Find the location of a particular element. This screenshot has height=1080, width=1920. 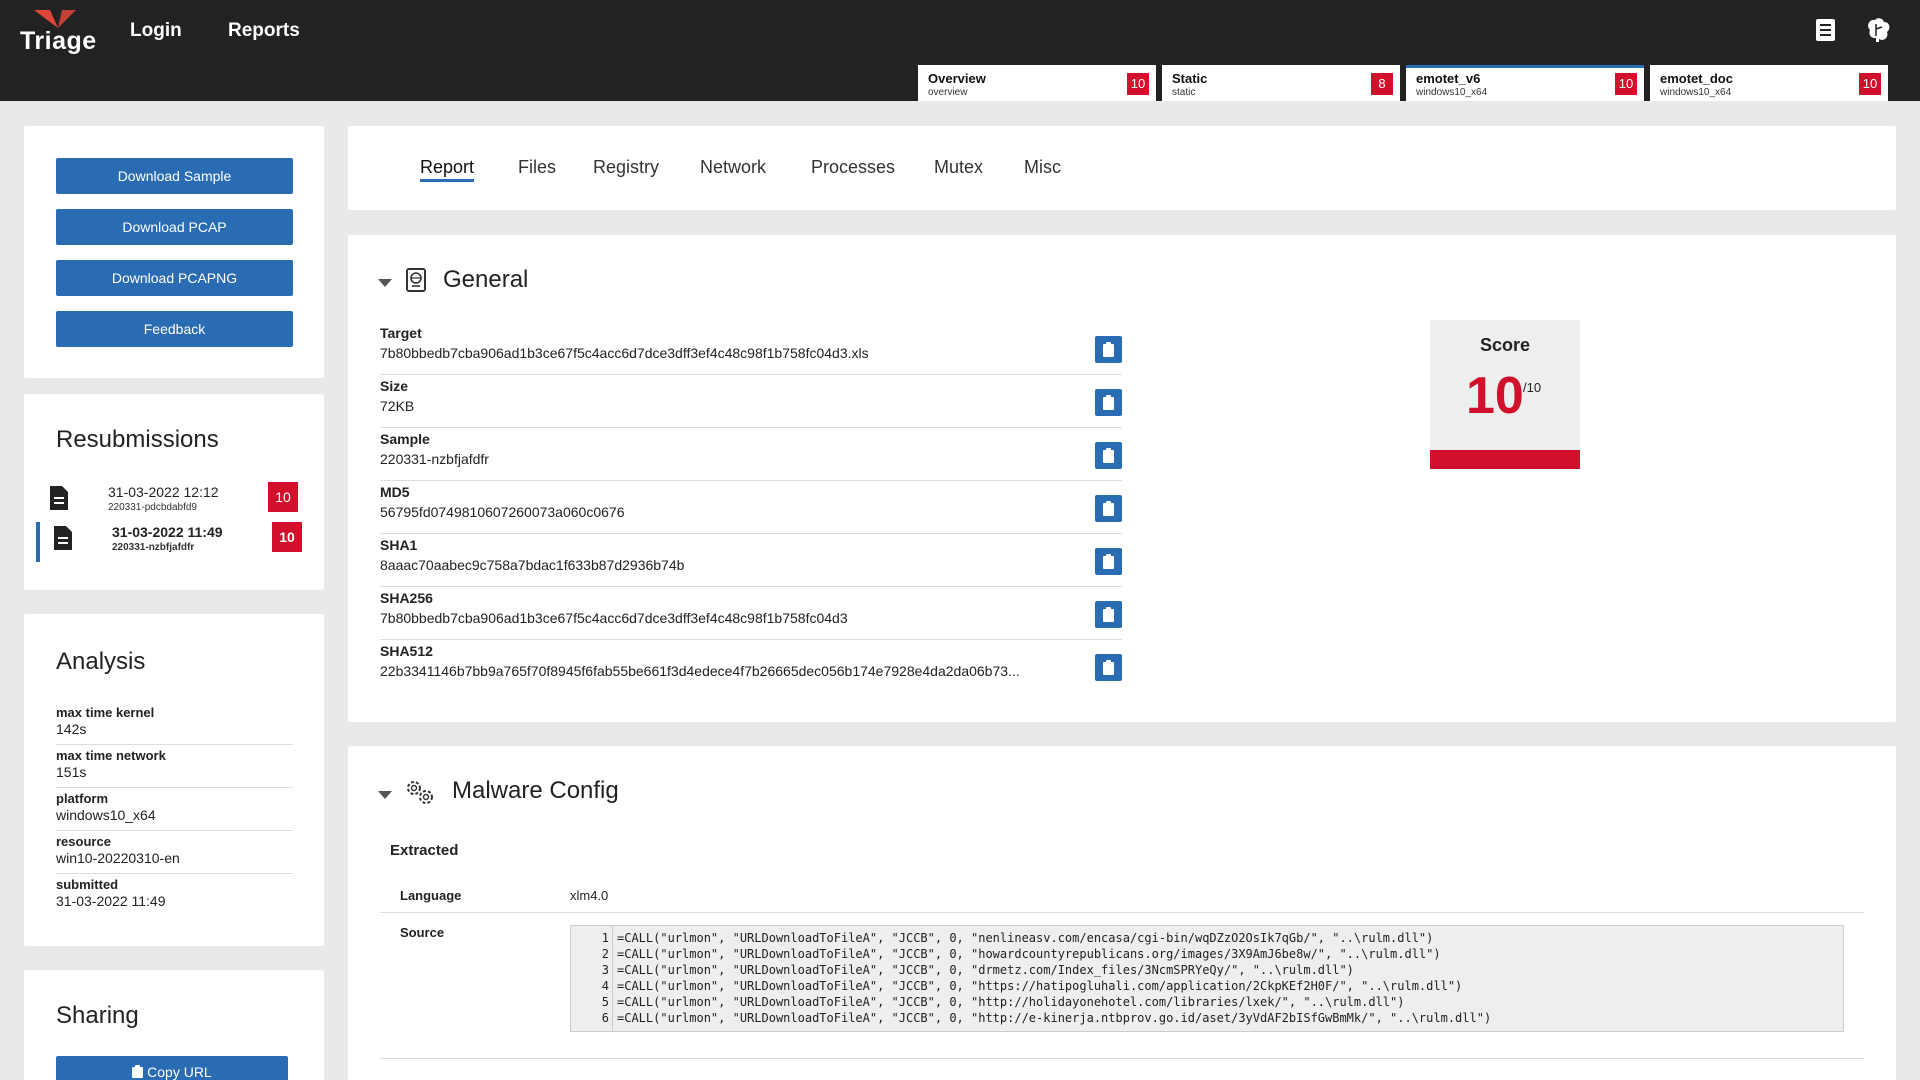

tab-subtitle: overview is located at coordinates (948, 92).